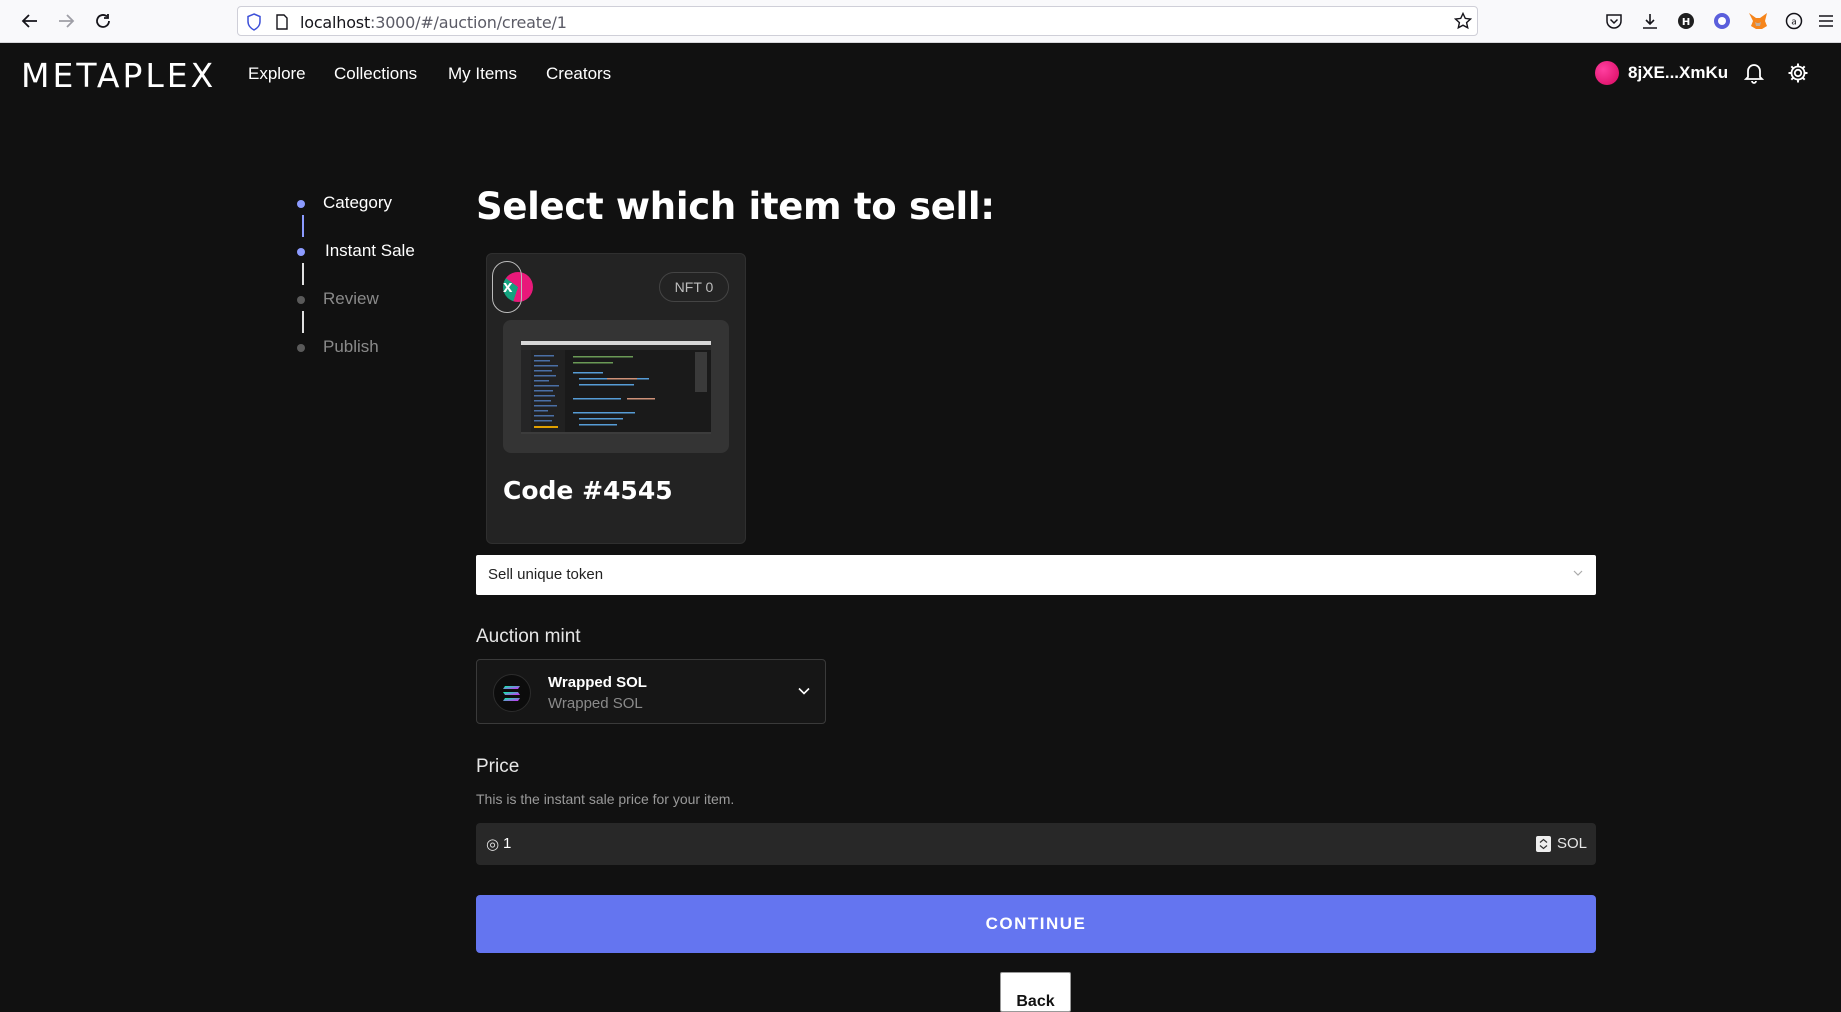 The image size is (1841, 1012). I want to click on wallet-button: 8jXE...XmKu, so click(1661, 73).